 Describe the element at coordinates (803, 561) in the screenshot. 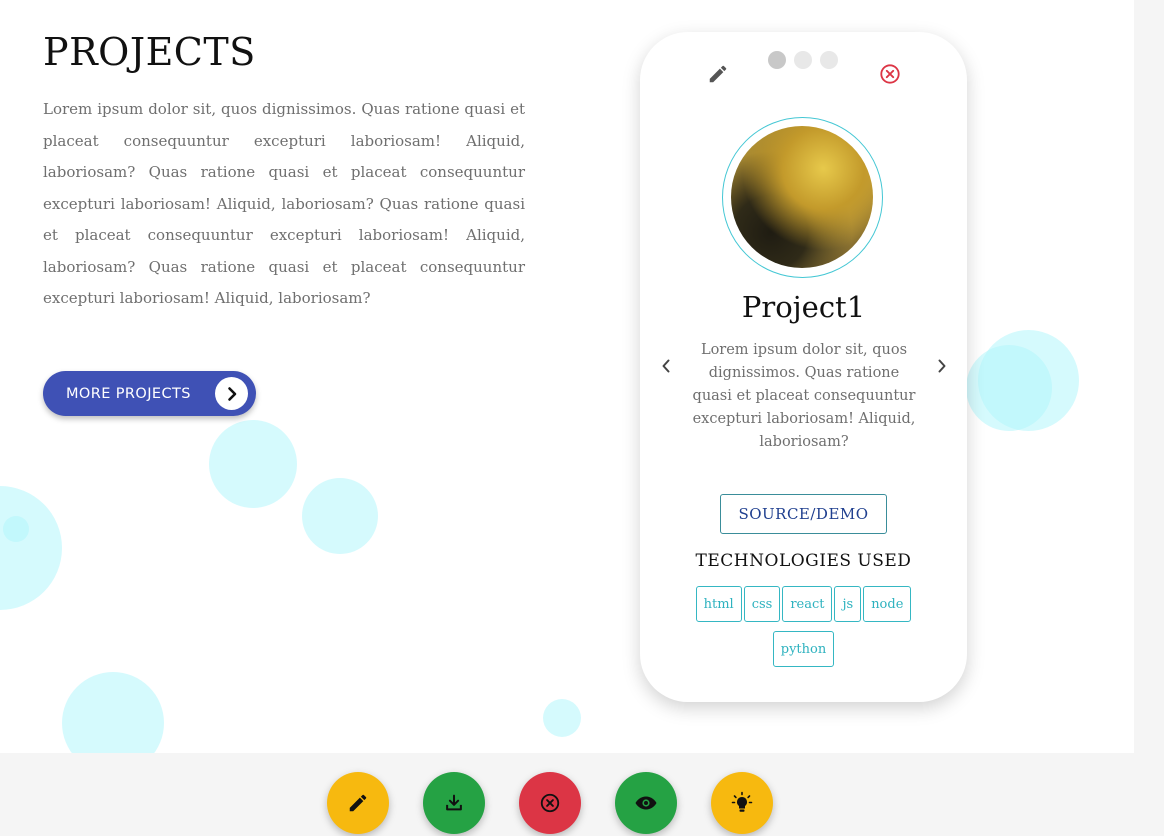

I see `technologies-heading: TECHNOLOGIES USED` at that location.